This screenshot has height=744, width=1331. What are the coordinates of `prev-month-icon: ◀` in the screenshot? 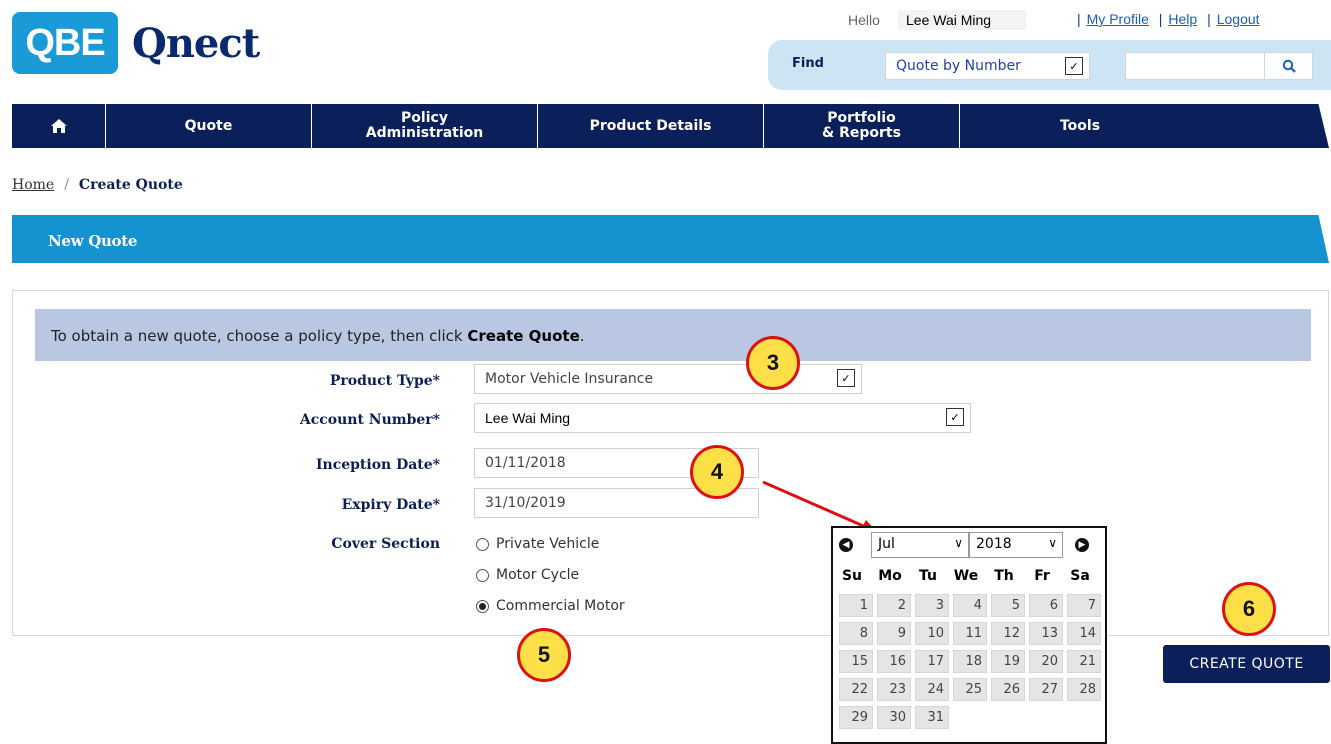 It's located at (846, 545).